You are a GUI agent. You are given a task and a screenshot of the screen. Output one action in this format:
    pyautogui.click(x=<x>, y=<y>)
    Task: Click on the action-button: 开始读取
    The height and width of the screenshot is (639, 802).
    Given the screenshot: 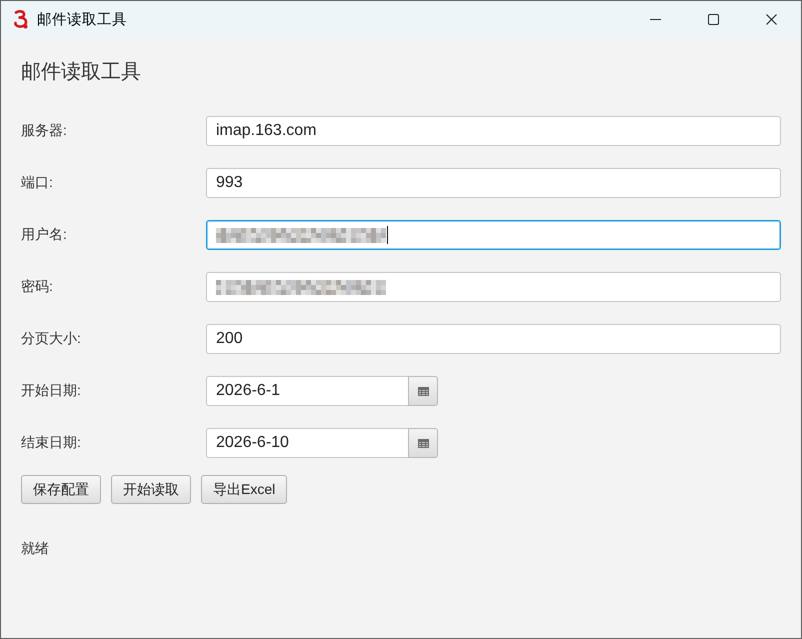 What is the action you would take?
    pyautogui.click(x=151, y=489)
    